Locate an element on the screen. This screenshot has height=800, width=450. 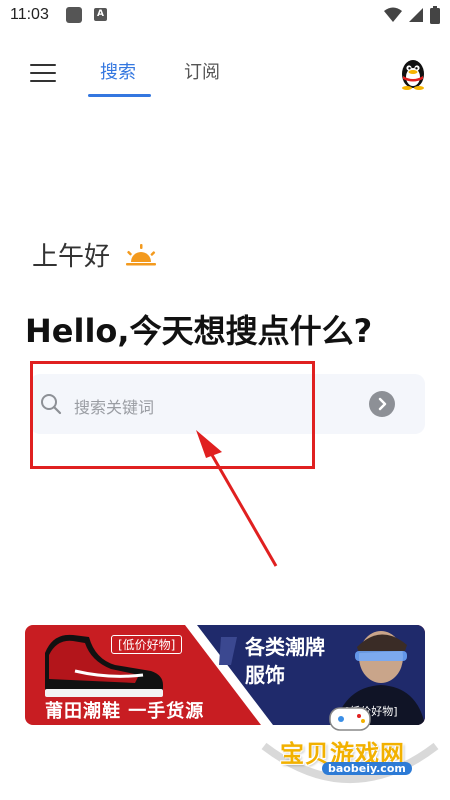
wifi-icon is located at coordinates (393, 14).